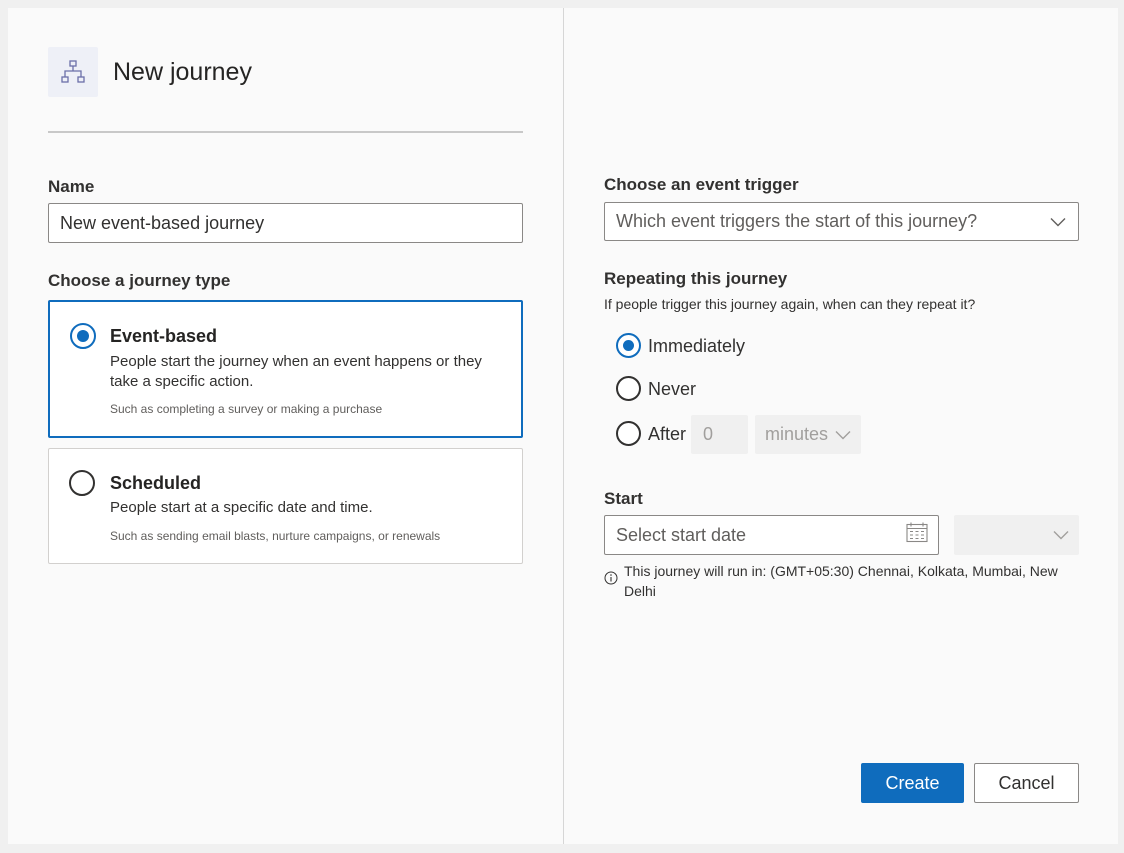 This screenshot has width=1124, height=853. I want to click on repeat-after-value: 0, so click(708, 434).